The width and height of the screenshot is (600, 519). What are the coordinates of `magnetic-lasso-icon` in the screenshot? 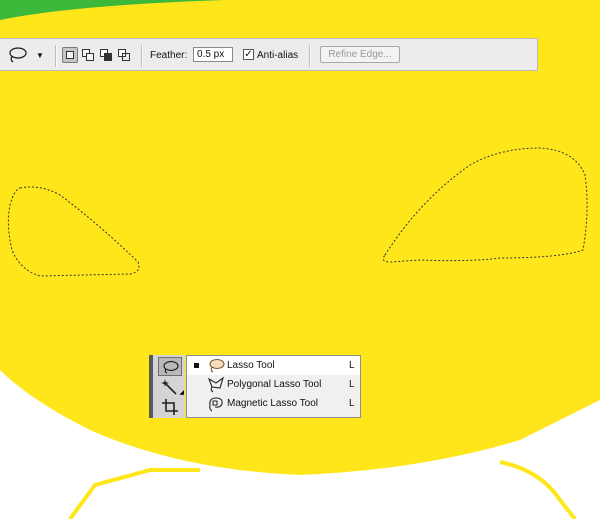 It's located at (216, 404).